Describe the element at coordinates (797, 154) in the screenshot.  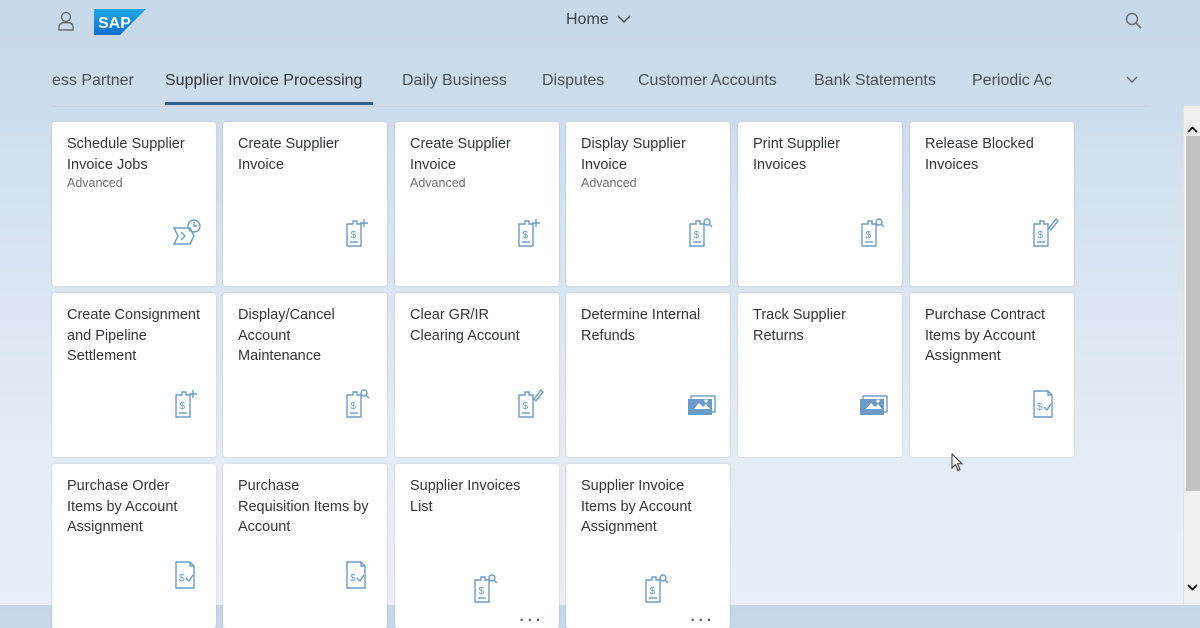
I see `tile-title: Print Supplier Invoices` at that location.